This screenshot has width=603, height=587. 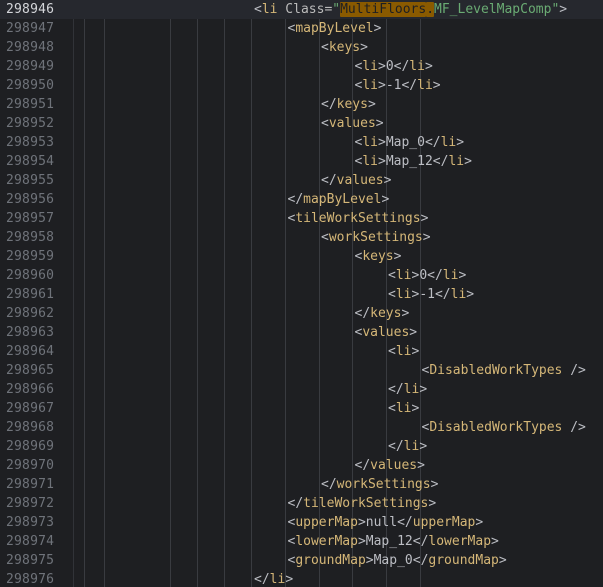 I want to click on code-line: 298973 <upperMap>null</upperMap>, so click(x=301, y=522).